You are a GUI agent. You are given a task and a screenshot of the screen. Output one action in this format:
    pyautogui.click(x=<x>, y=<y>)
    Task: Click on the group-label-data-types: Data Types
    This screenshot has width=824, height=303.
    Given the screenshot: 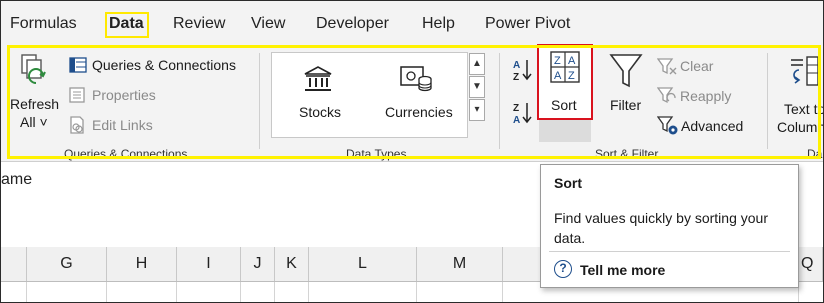 What is the action you would take?
    pyautogui.click(x=376, y=154)
    